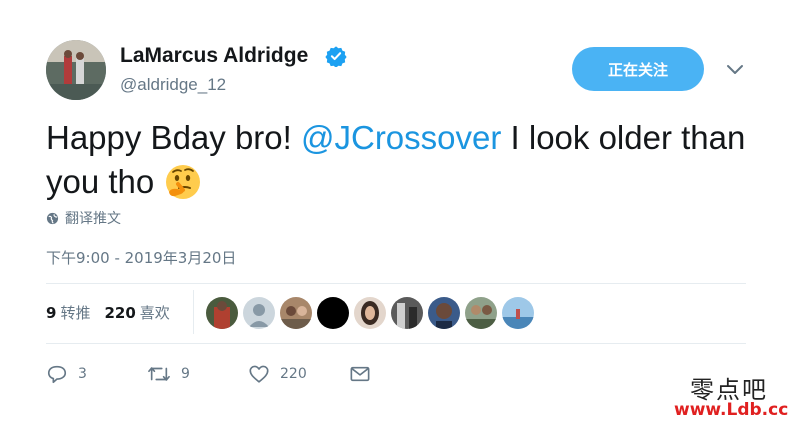 The width and height of the screenshot is (796, 422). Describe the element at coordinates (82, 374) in the screenshot. I see `reply-count: 3` at that location.